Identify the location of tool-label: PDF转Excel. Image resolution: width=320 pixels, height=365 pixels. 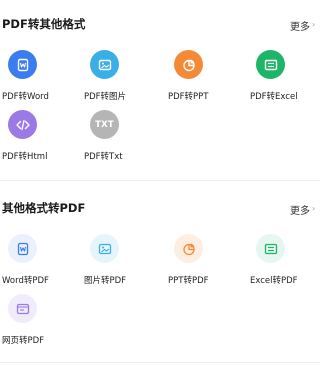
(274, 97).